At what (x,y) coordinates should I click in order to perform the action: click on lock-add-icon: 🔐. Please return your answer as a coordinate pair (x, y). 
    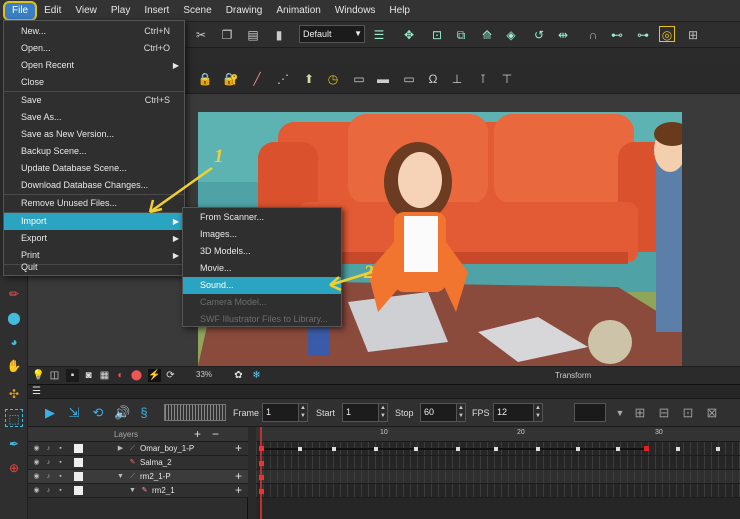
    Looking at the image, I should click on (231, 79).